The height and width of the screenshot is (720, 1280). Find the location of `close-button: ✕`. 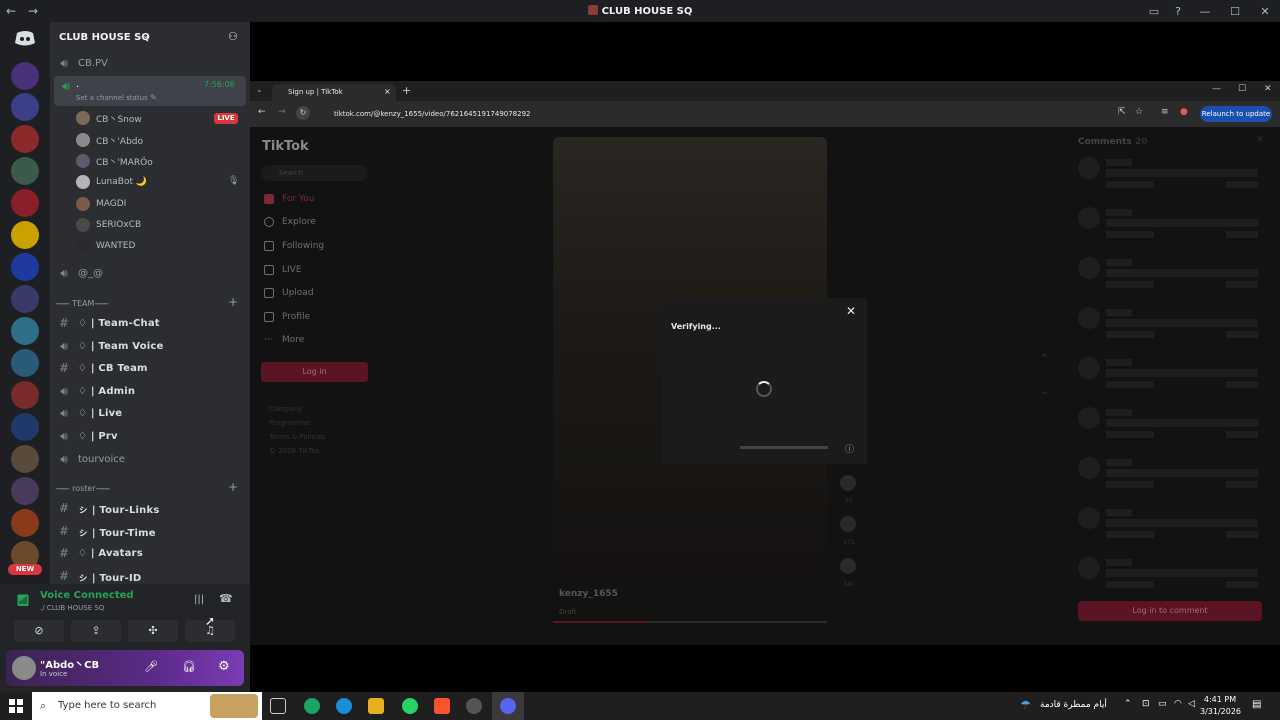

close-button: ✕ is located at coordinates (1268, 89).